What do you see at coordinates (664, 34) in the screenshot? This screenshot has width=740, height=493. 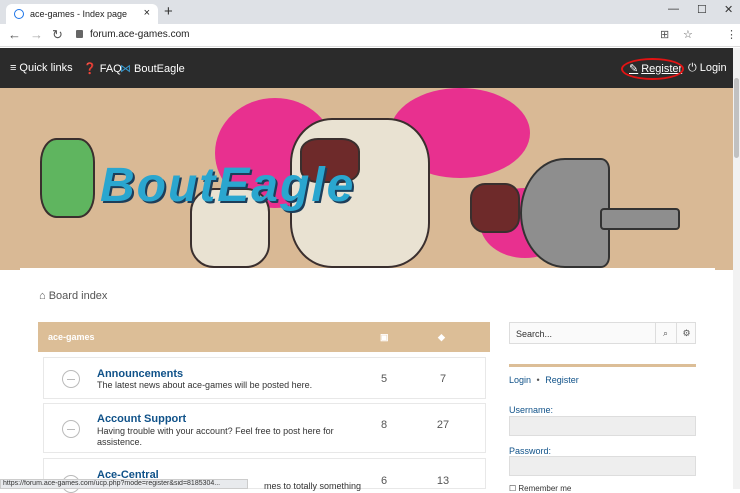 I see `translate-icon: ⊞` at bounding box center [664, 34].